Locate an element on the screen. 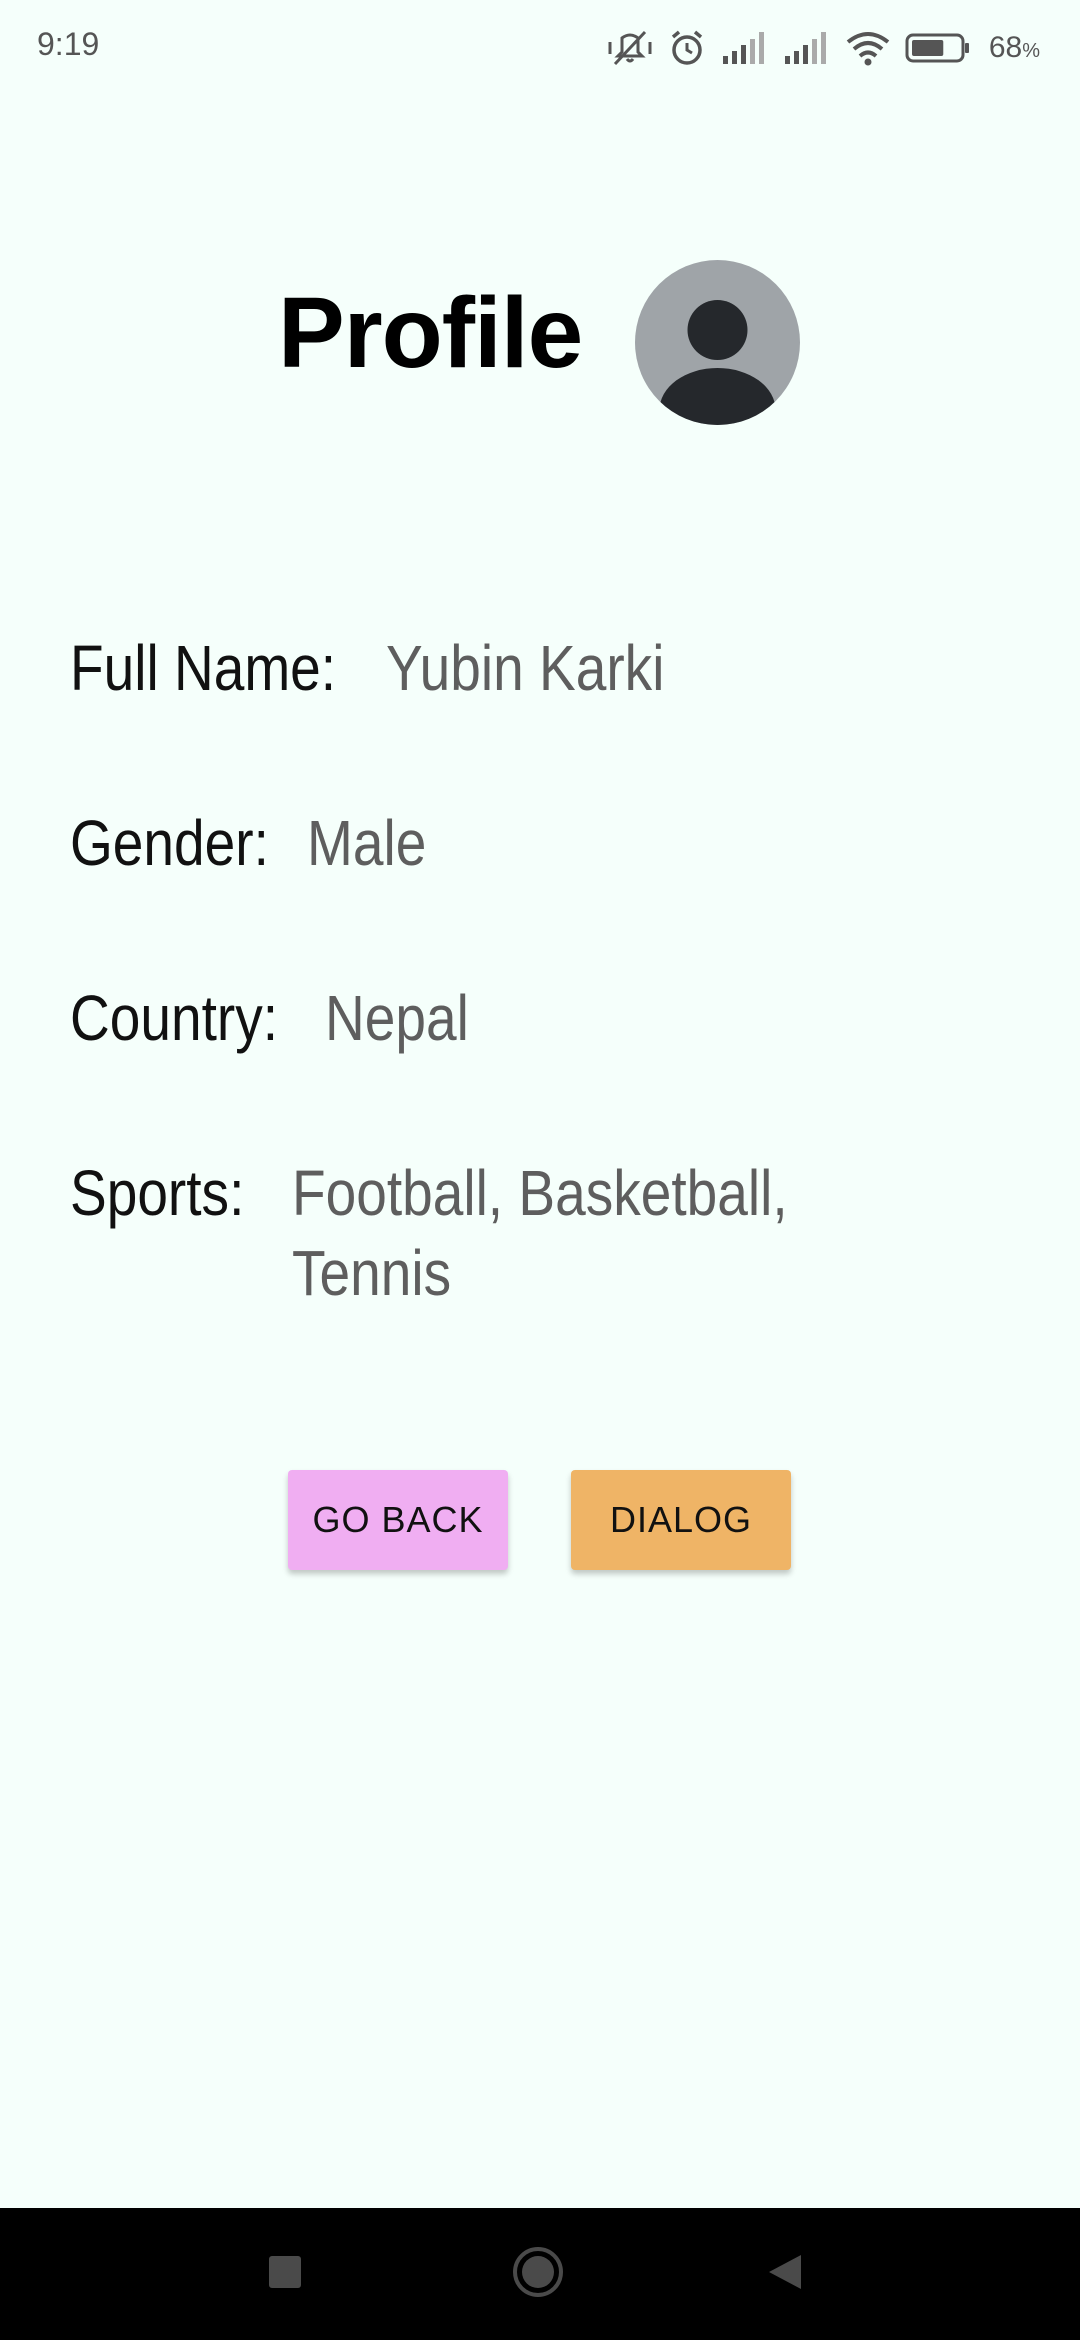  page-title: Profile is located at coordinates (430, 333).